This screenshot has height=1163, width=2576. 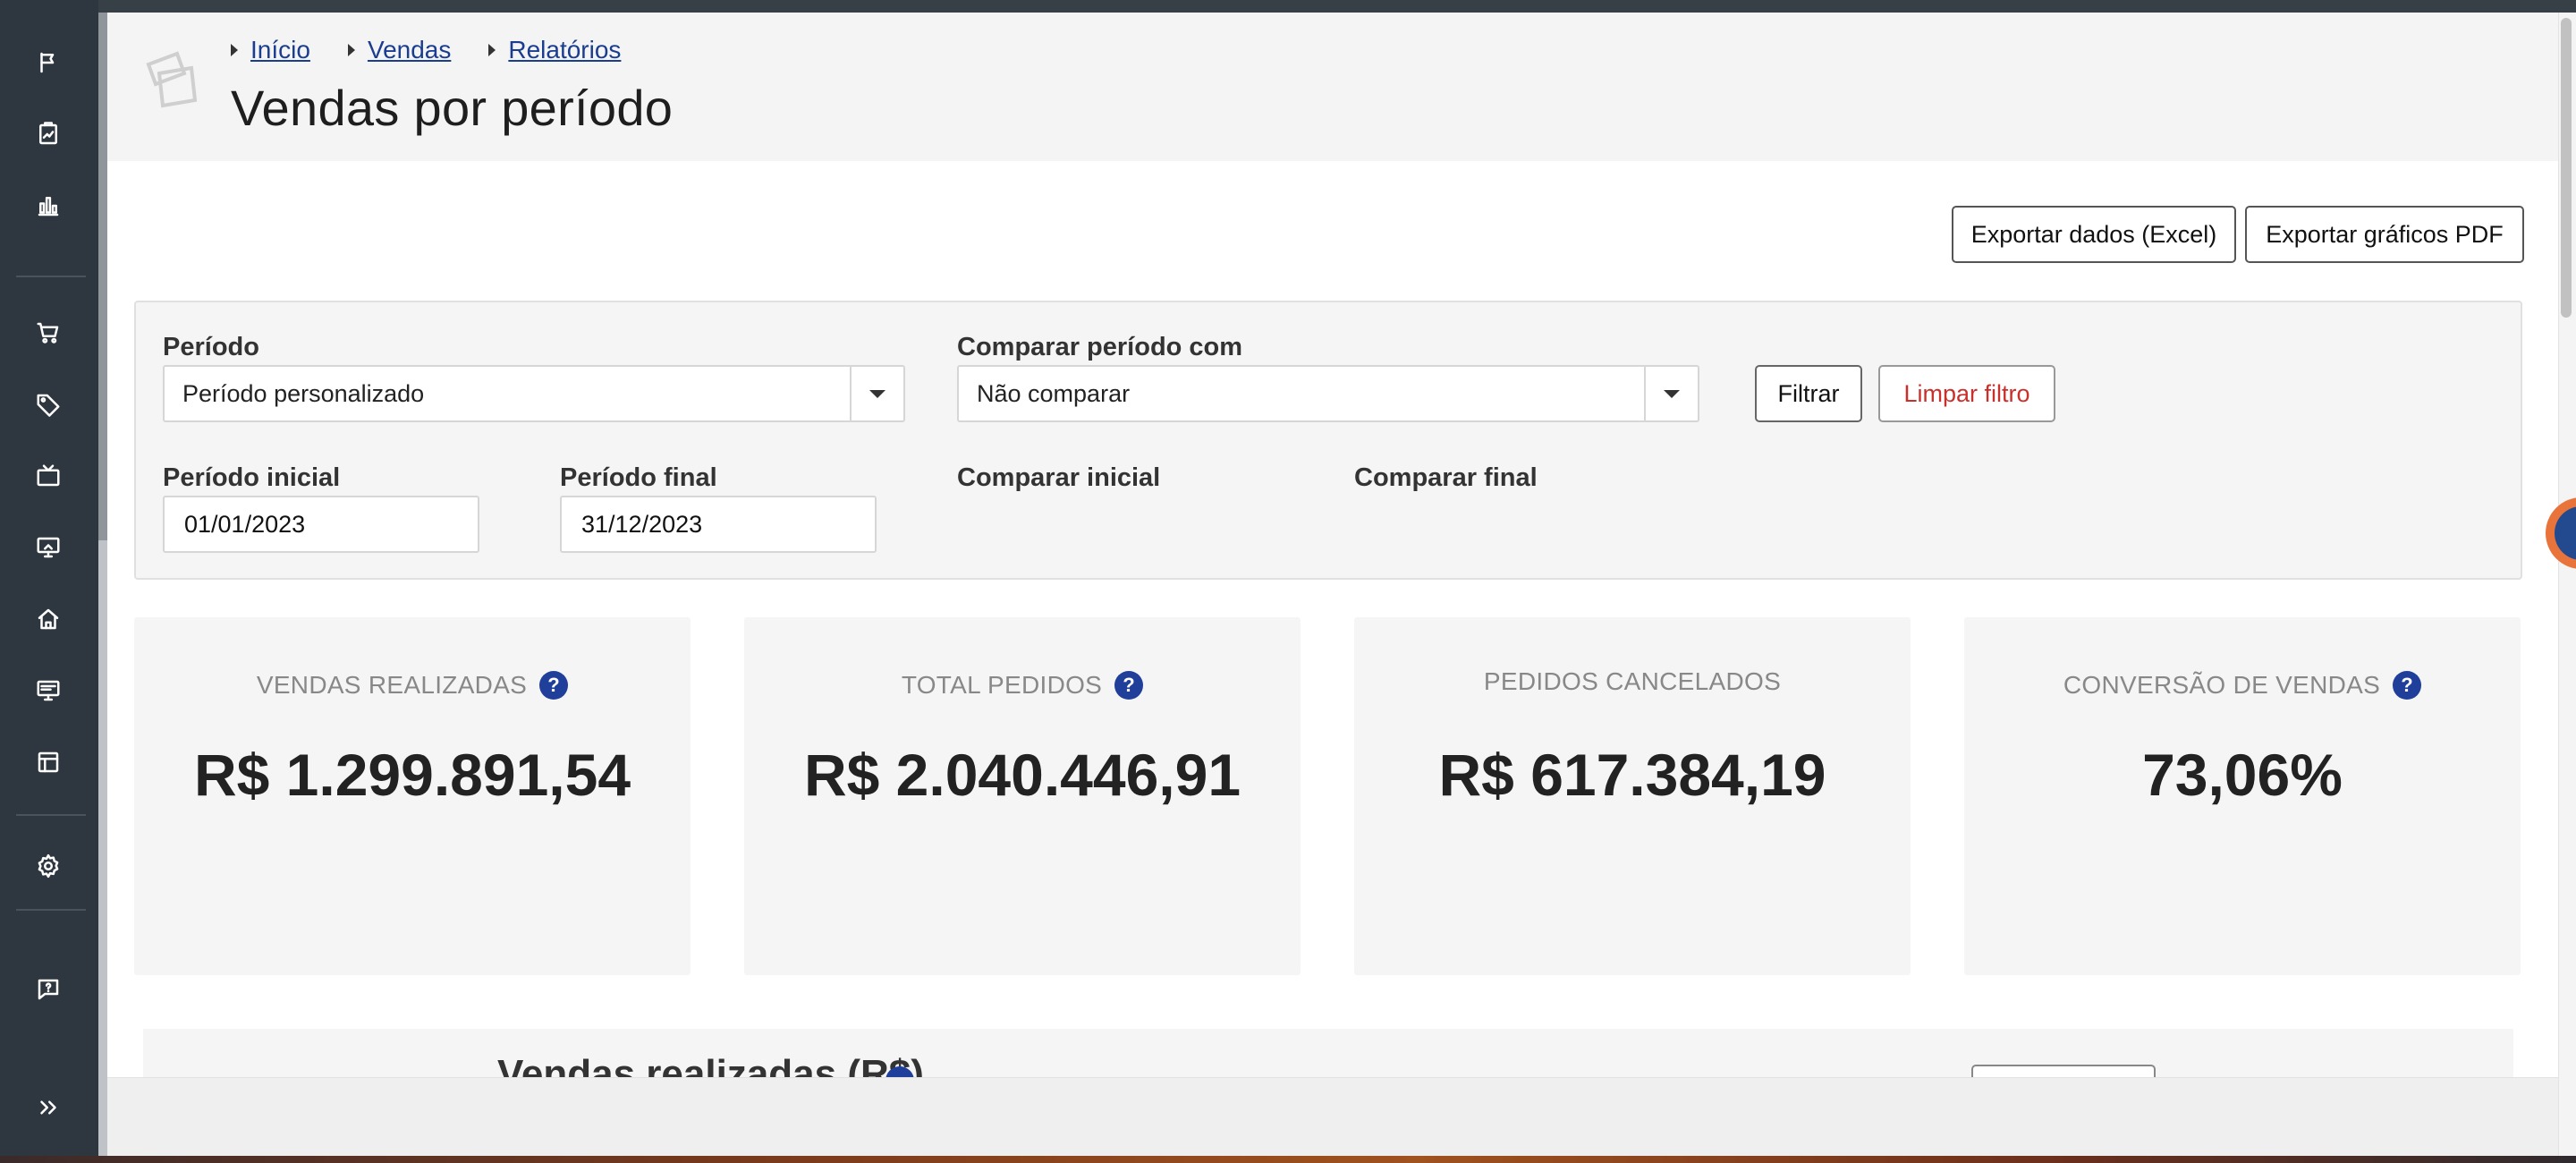 I want to click on kpi-value: 73,06%, so click(x=2242, y=775).